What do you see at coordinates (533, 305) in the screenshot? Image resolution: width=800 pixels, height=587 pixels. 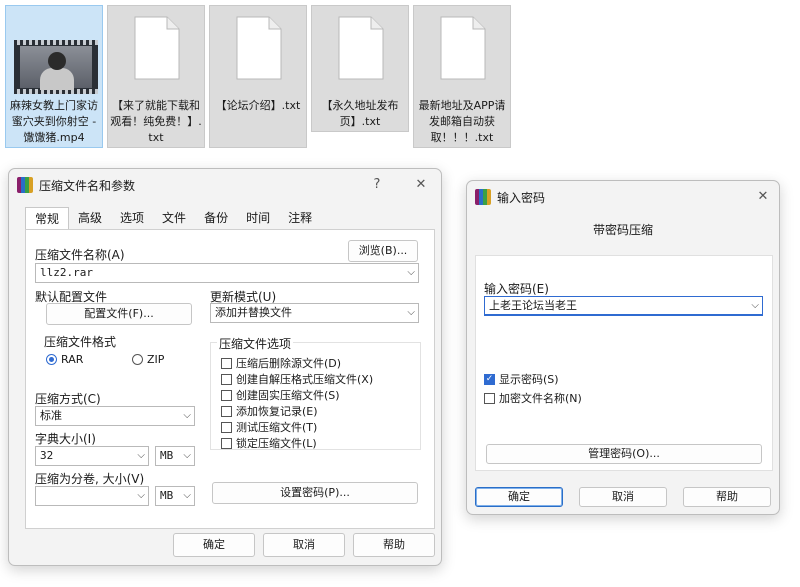 I see `password-value: 上老王论坛当老王` at bounding box center [533, 305].